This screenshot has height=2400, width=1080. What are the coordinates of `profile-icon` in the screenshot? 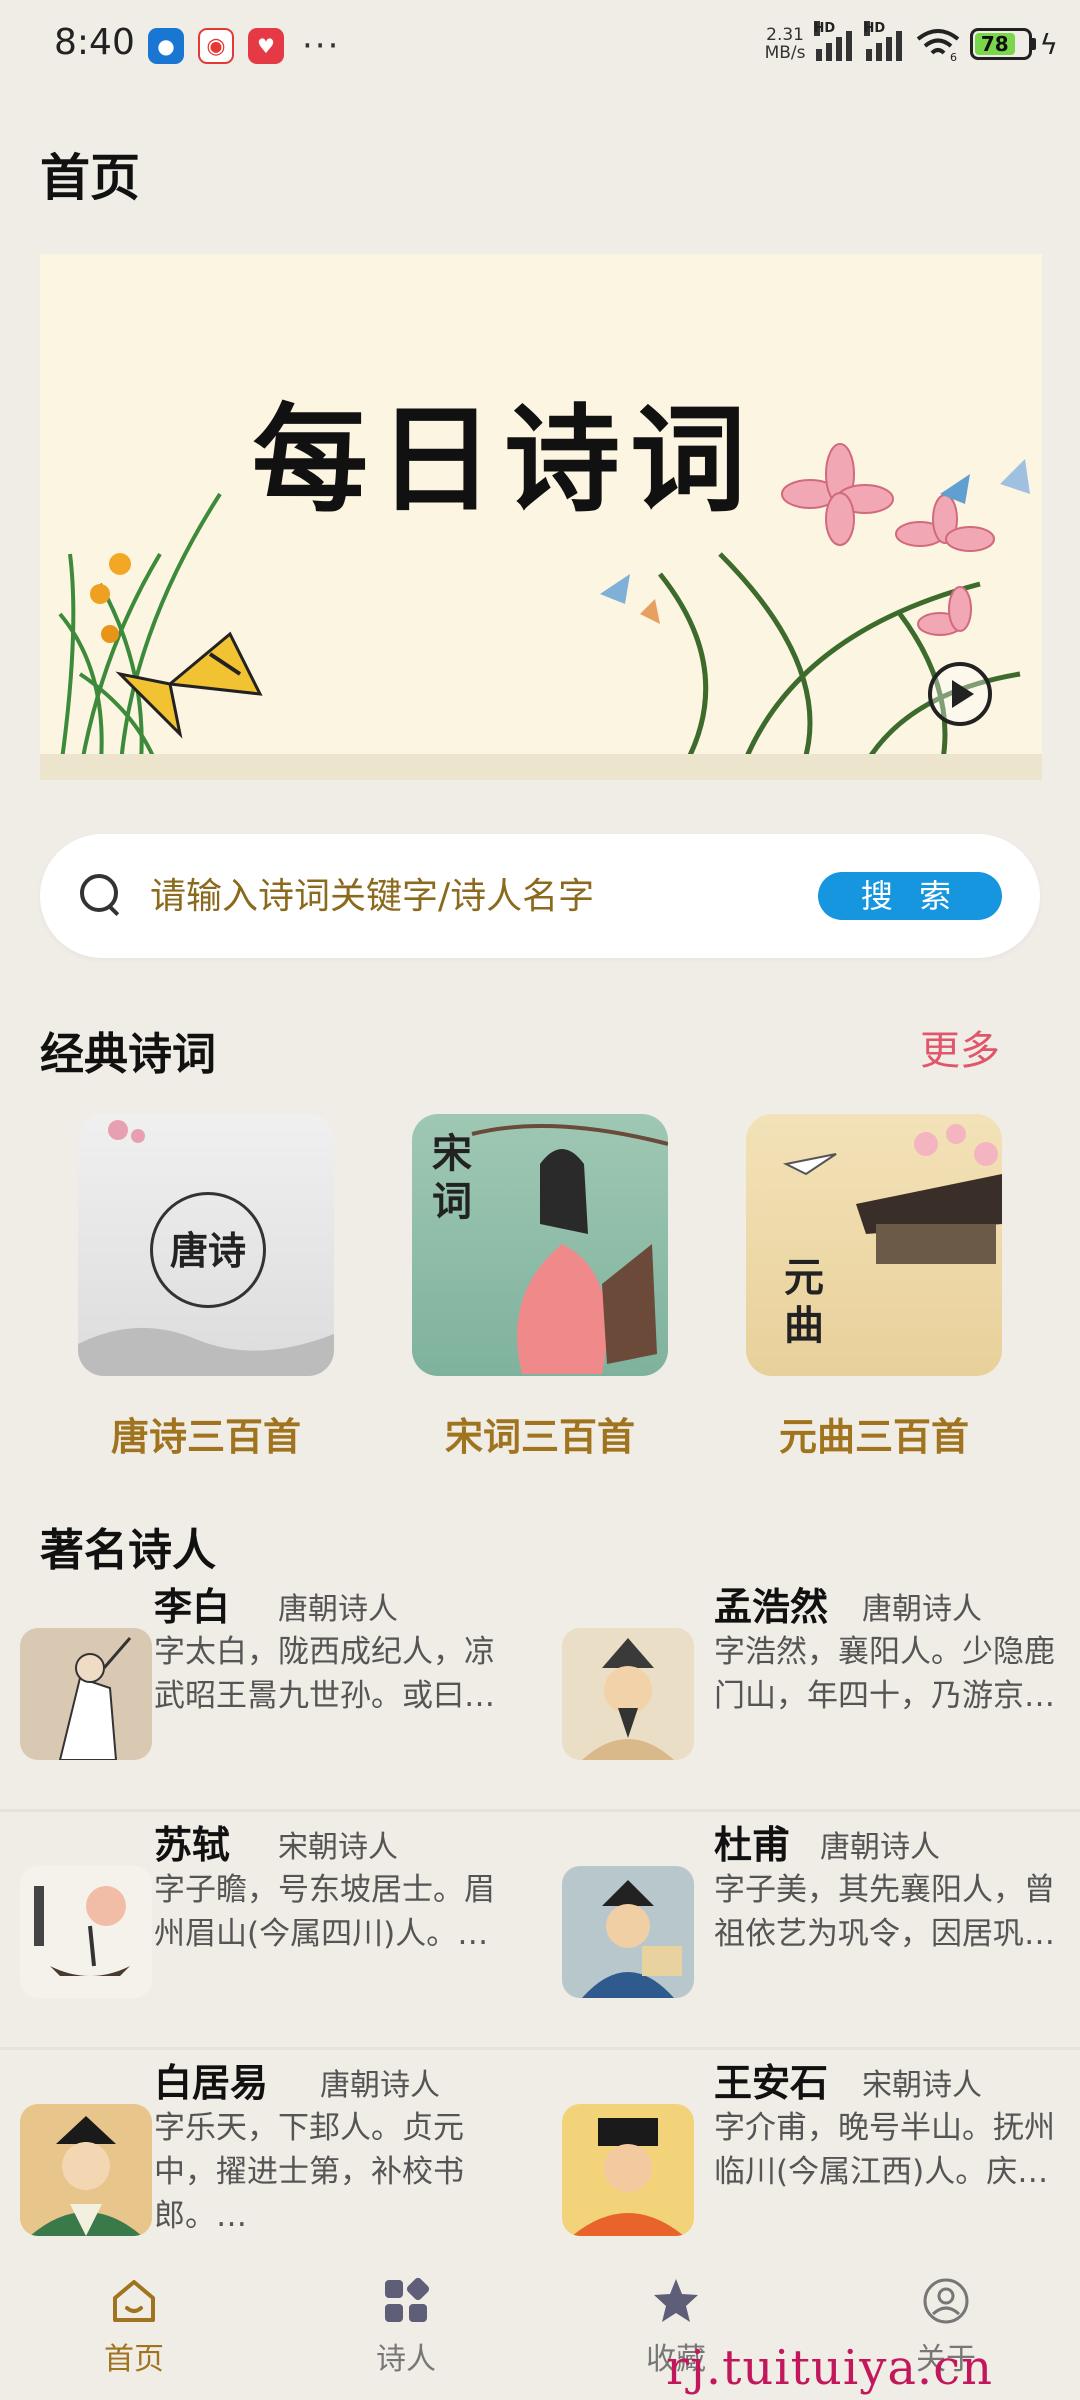 It's located at (946, 2301).